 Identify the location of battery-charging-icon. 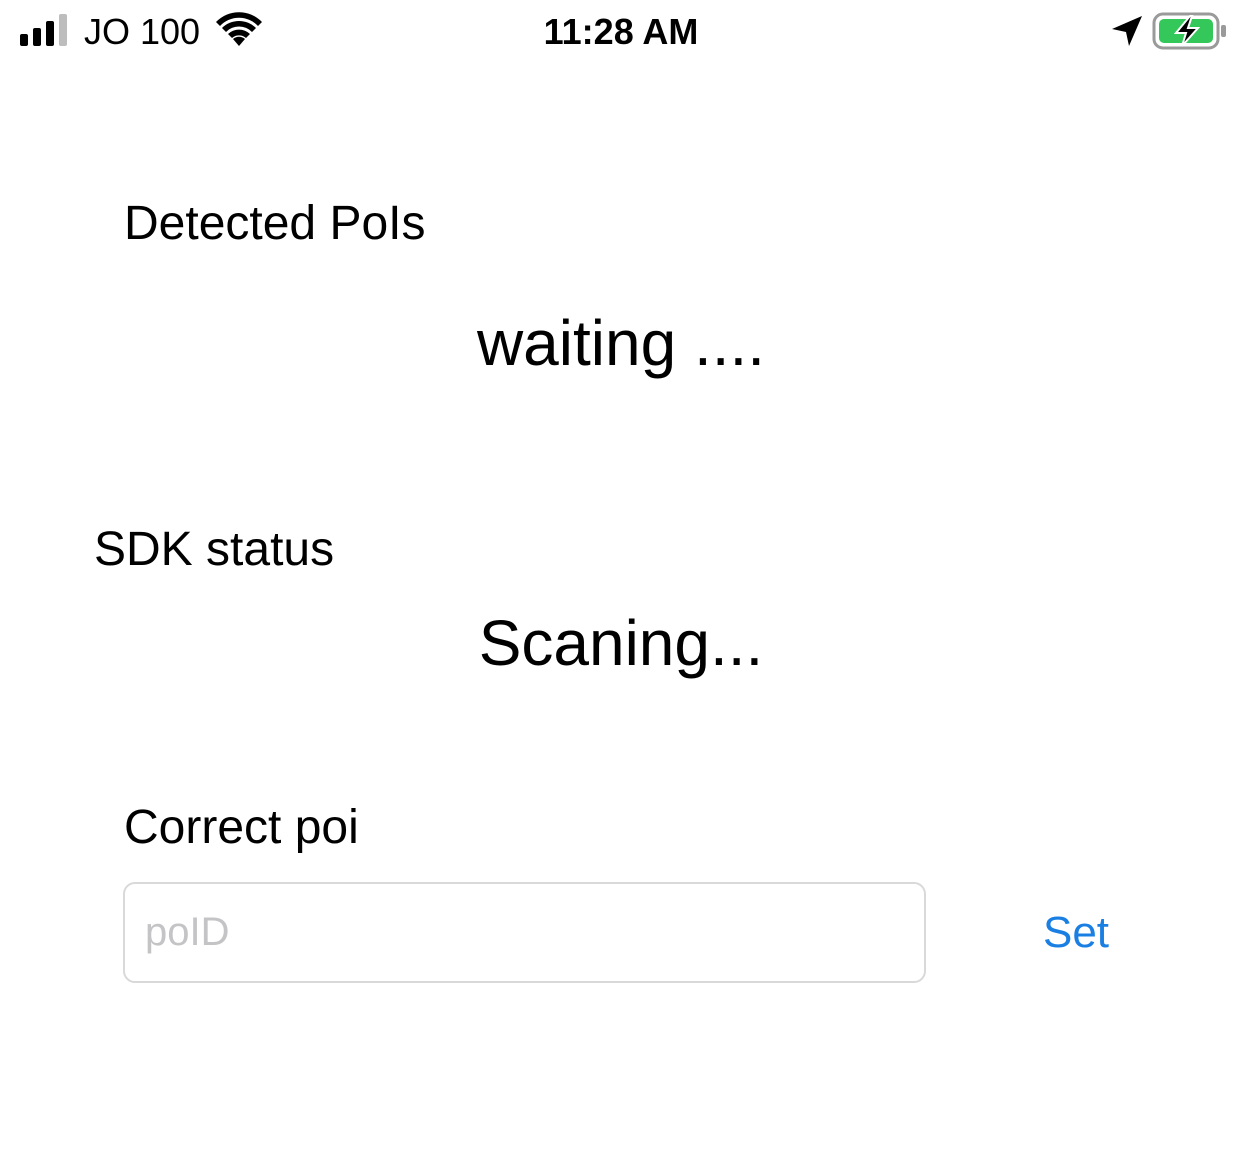
(1189, 31).